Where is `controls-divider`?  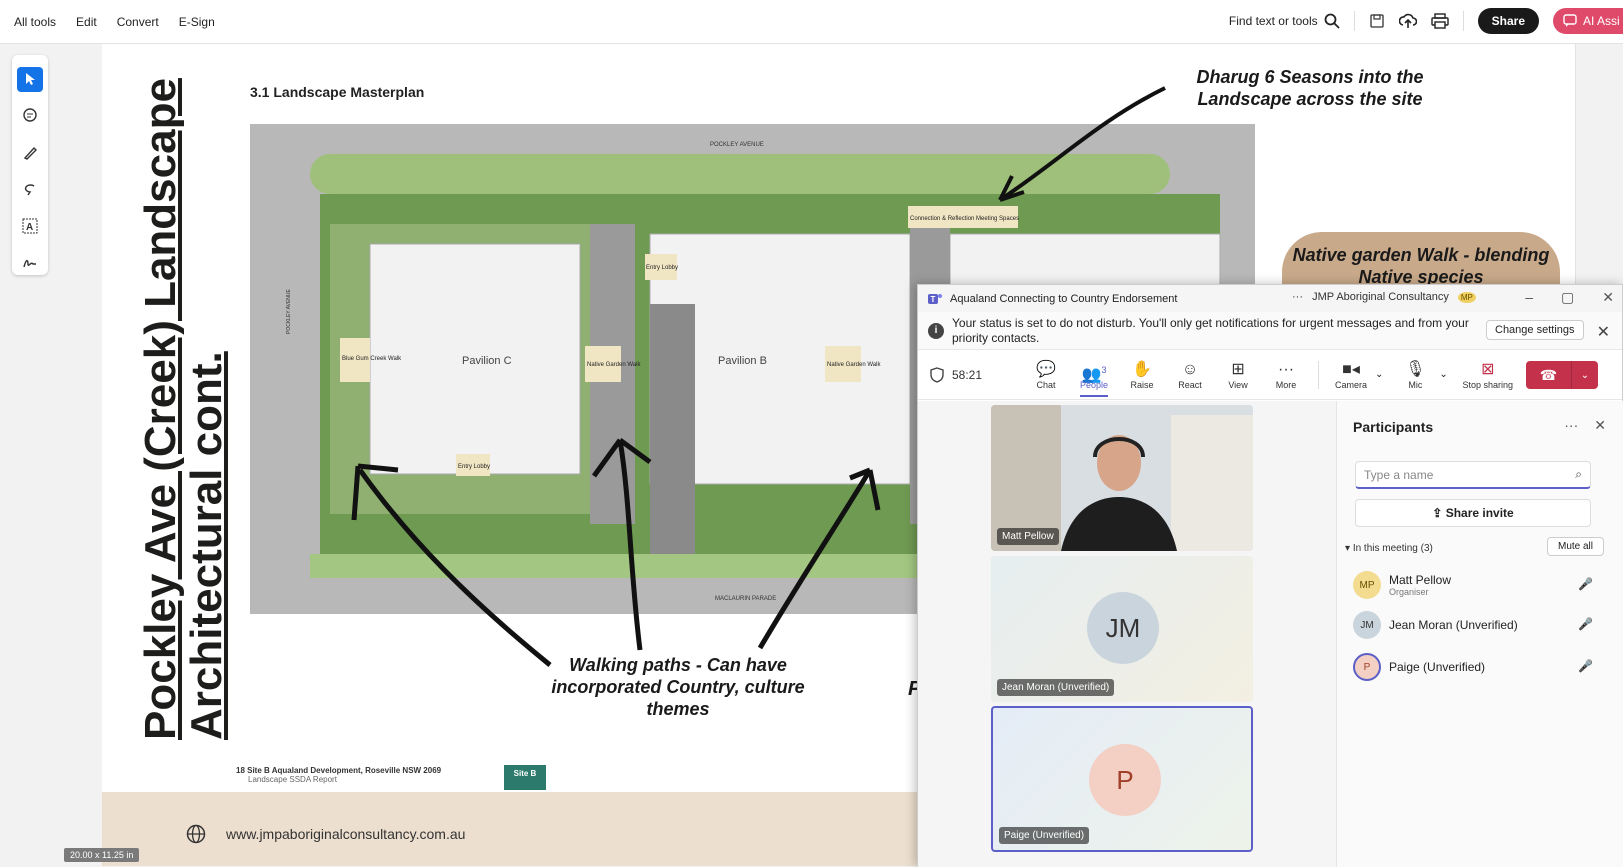 controls-divider is located at coordinates (1319, 374).